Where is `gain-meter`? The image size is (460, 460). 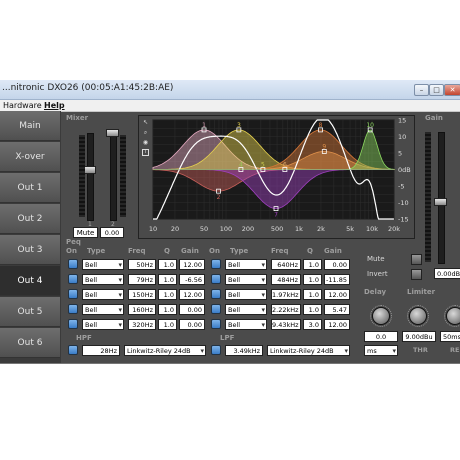
gain-meter is located at coordinates (428, 197).